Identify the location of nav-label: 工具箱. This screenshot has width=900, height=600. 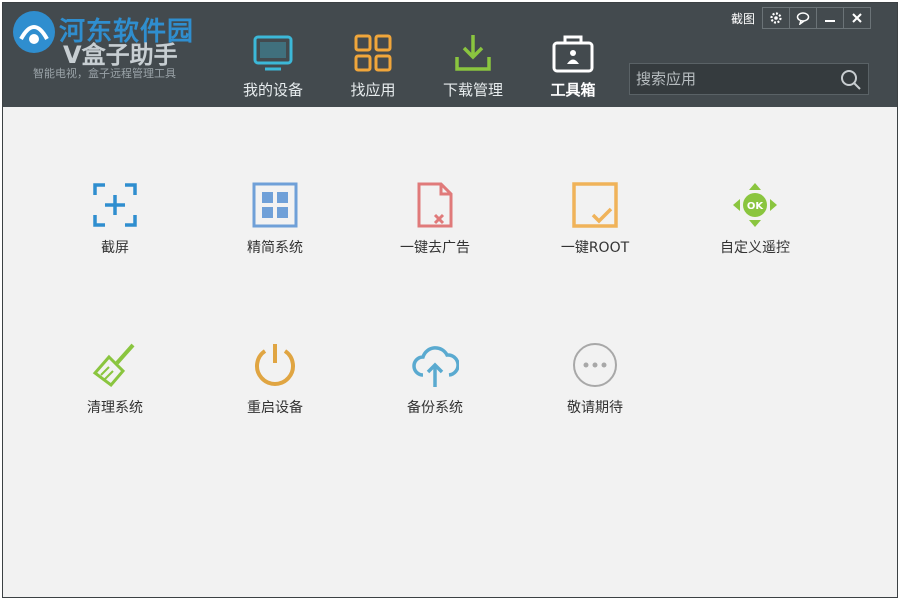
(573, 90).